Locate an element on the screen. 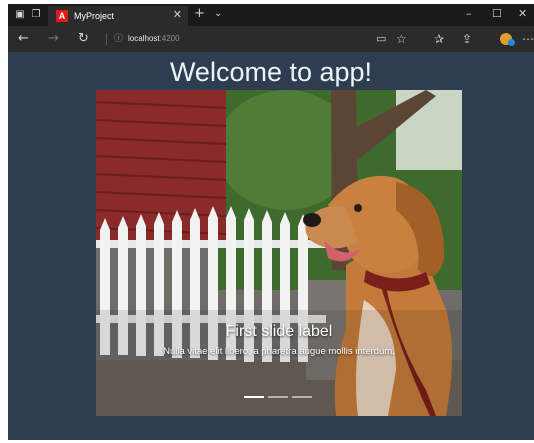  info-icon: ⓘ is located at coordinates (118, 39).